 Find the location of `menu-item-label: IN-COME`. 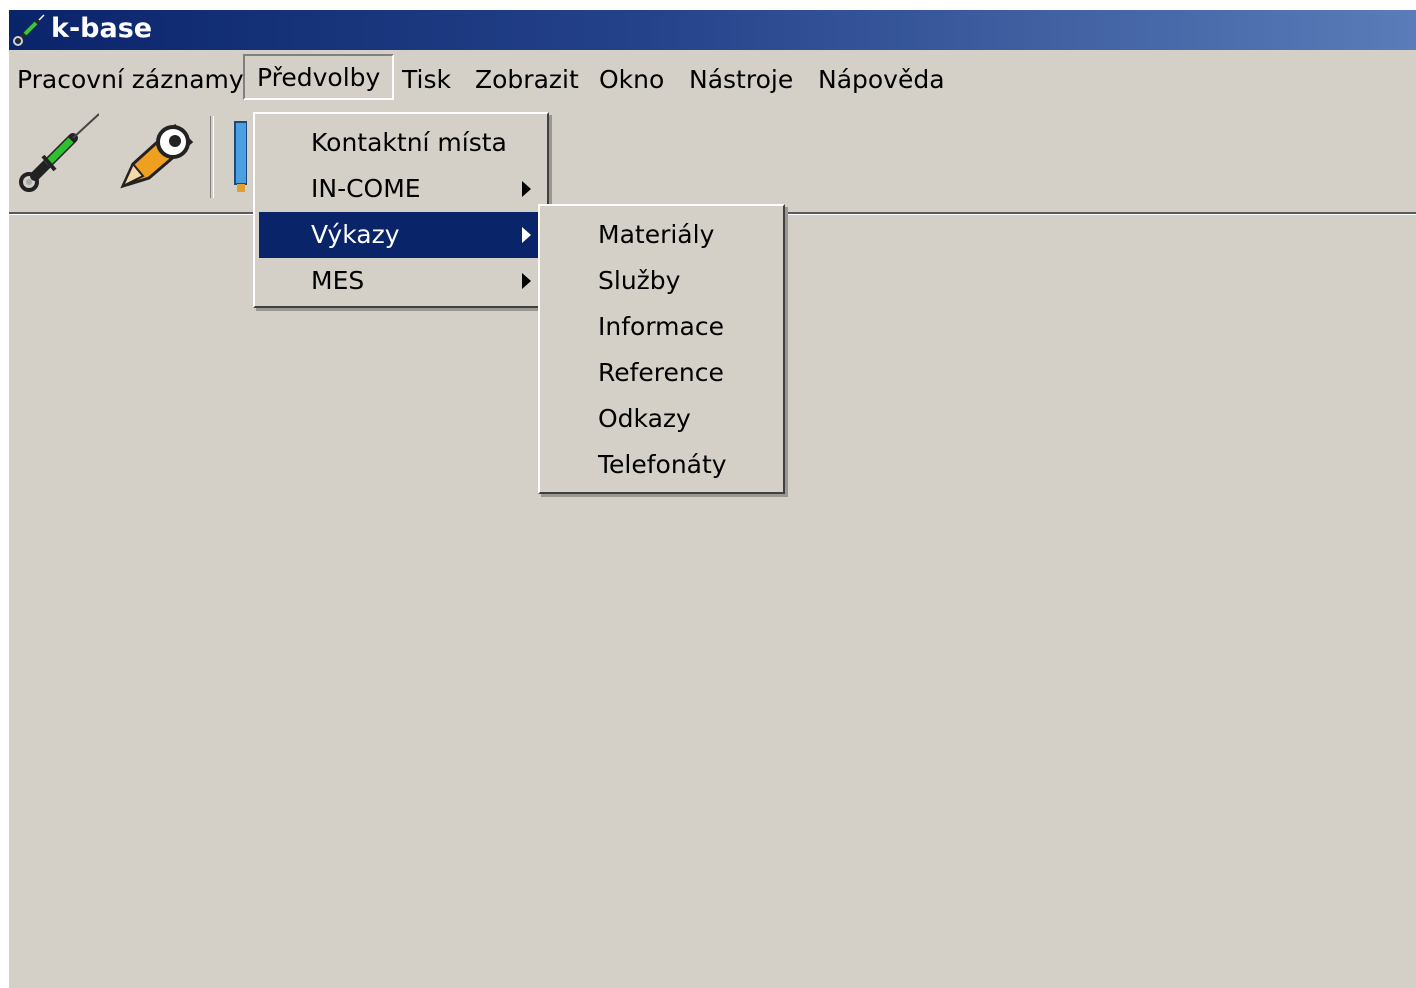

menu-item-label: IN-COME is located at coordinates (366, 188).